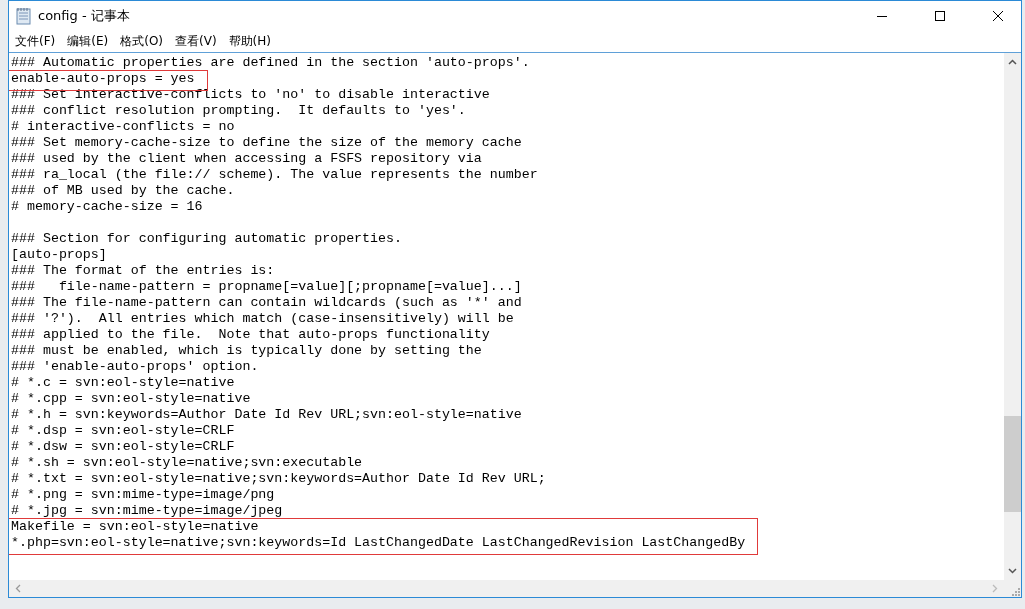  What do you see at coordinates (24, 16) in the screenshot?
I see `notepad-icon` at bounding box center [24, 16].